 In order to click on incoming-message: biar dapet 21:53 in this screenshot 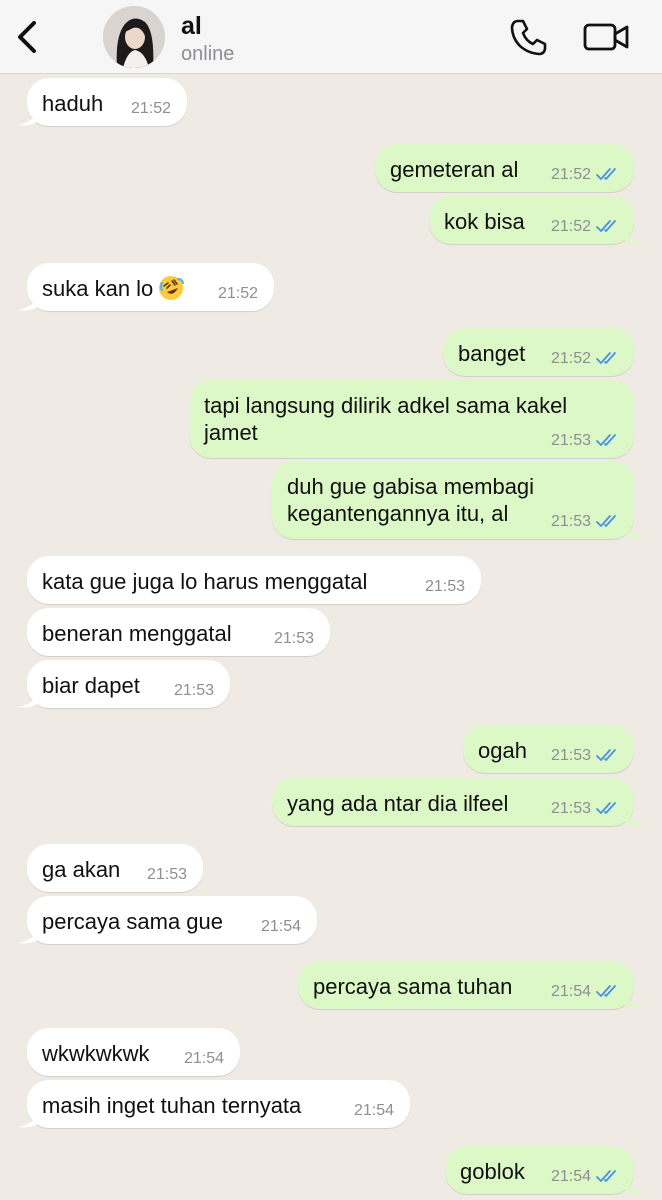, I will do `click(128, 684)`.